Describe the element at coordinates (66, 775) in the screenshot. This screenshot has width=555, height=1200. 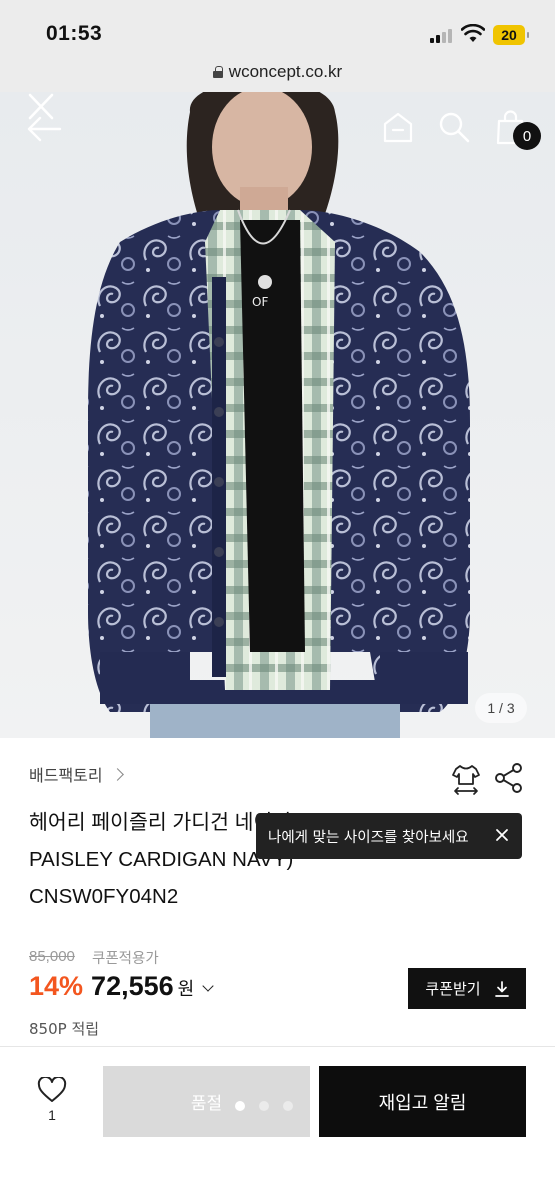
I see `brand-name: 배드팩토리` at that location.